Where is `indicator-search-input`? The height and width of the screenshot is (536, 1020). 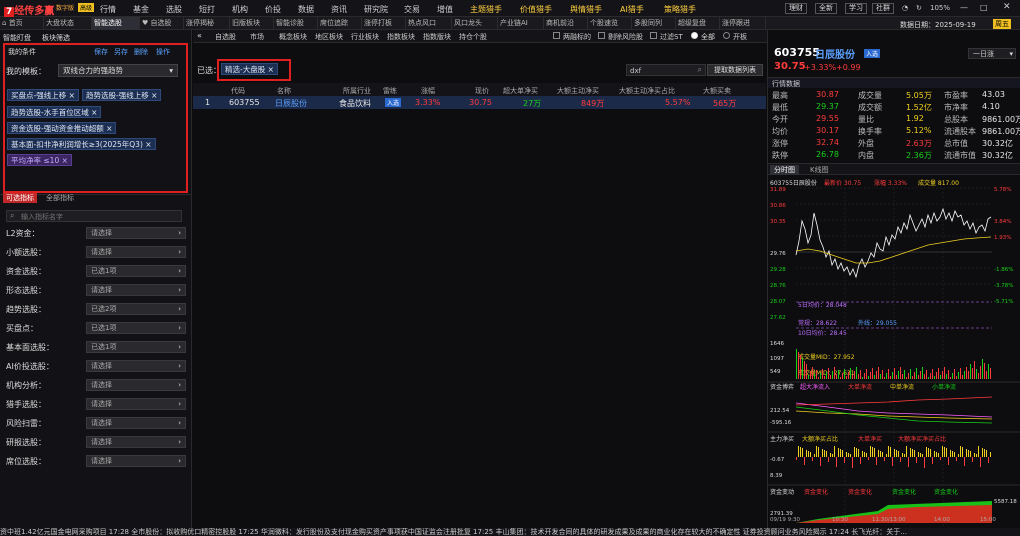 indicator-search-input is located at coordinates (96, 216).